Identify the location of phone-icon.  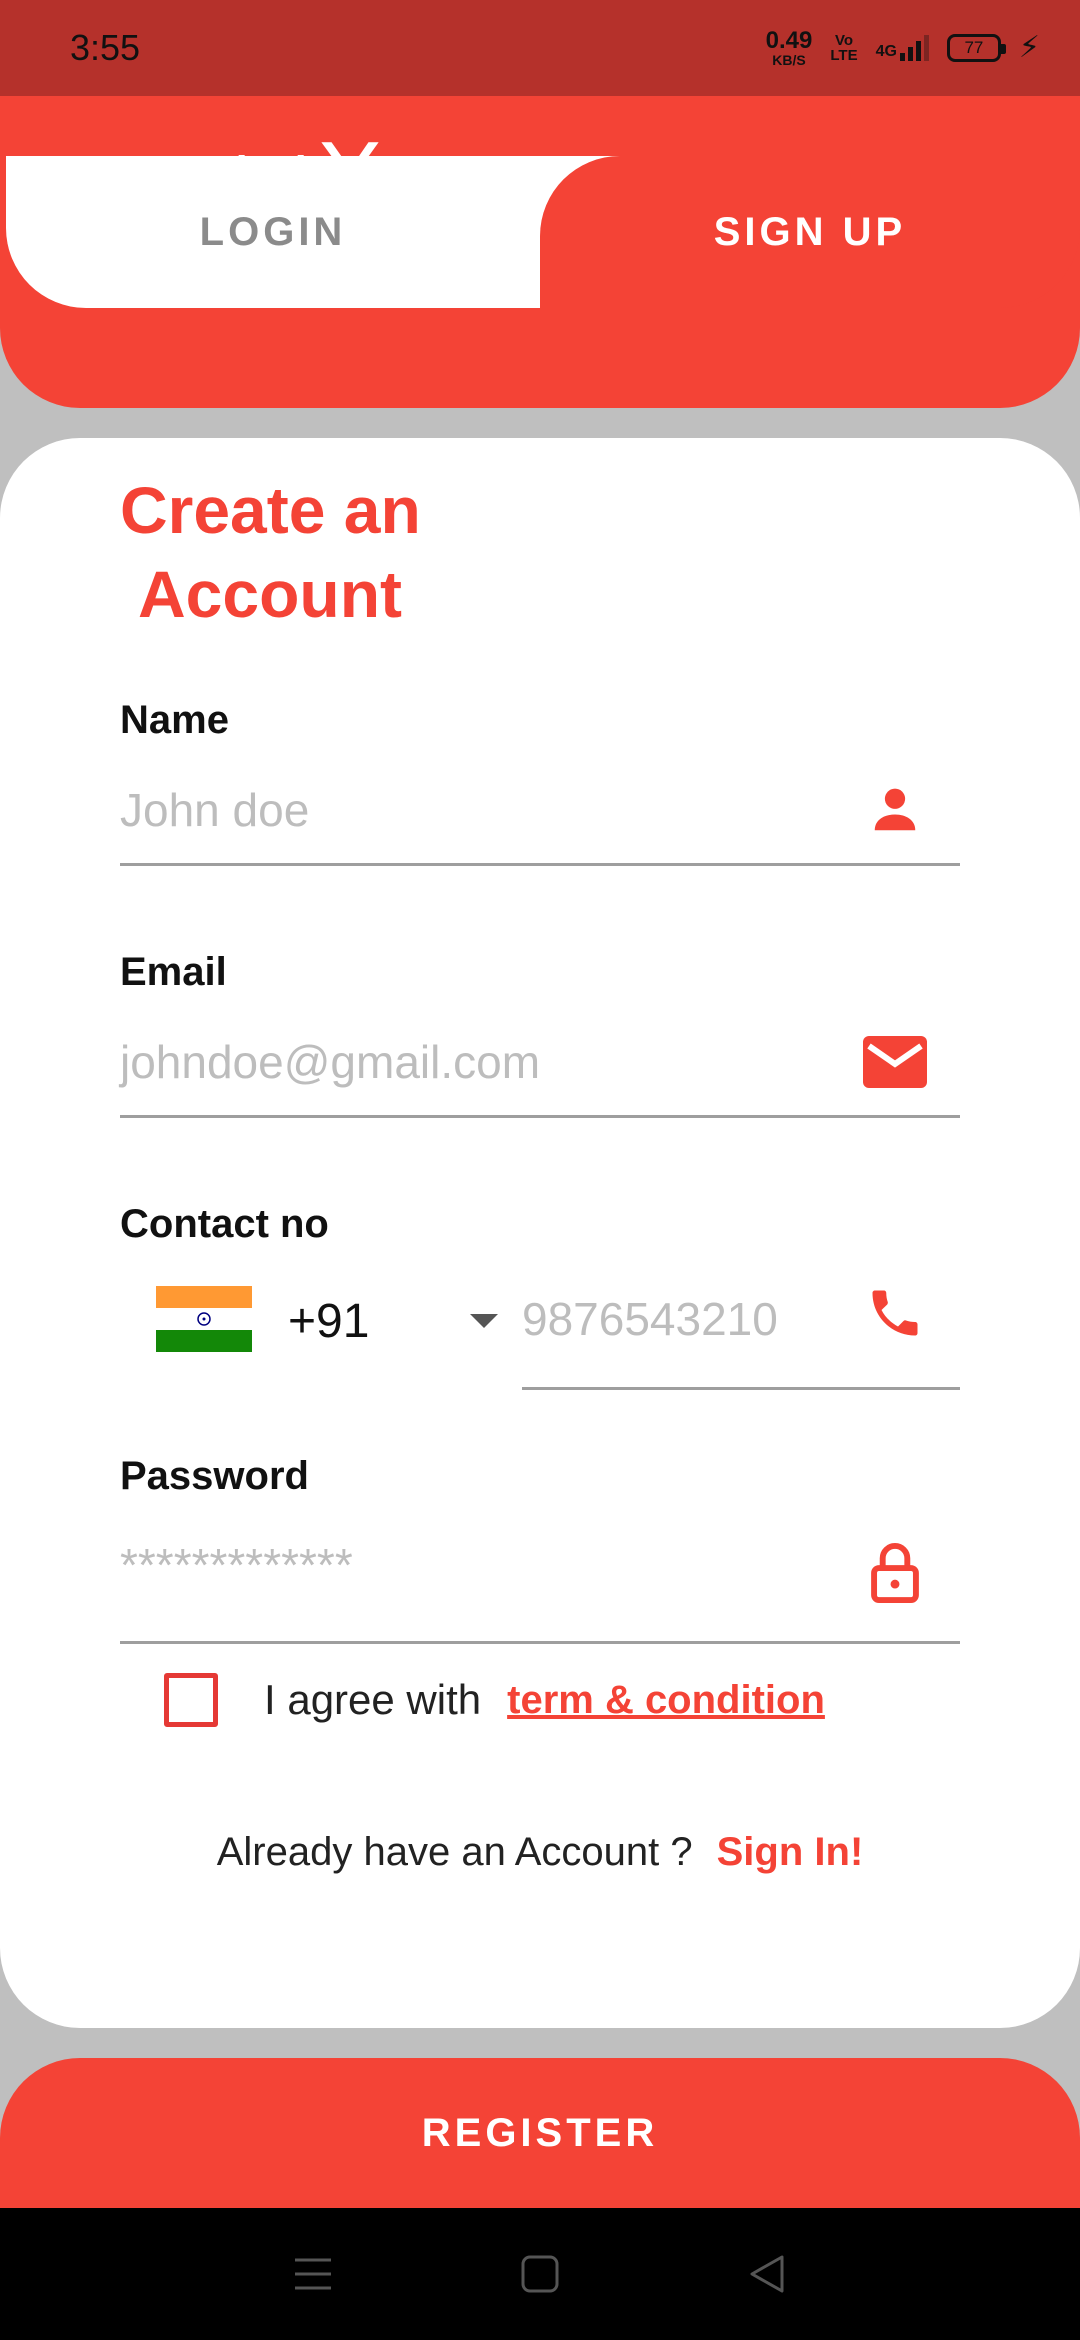
(895, 1313).